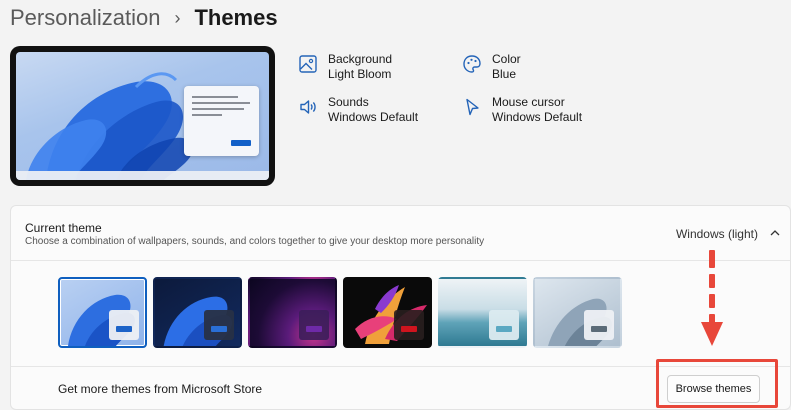  What do you see at coordinates (102, 312) in the screenshot?
I see `theme-thumbnail-windows-light` at bounding box center [102, 312].